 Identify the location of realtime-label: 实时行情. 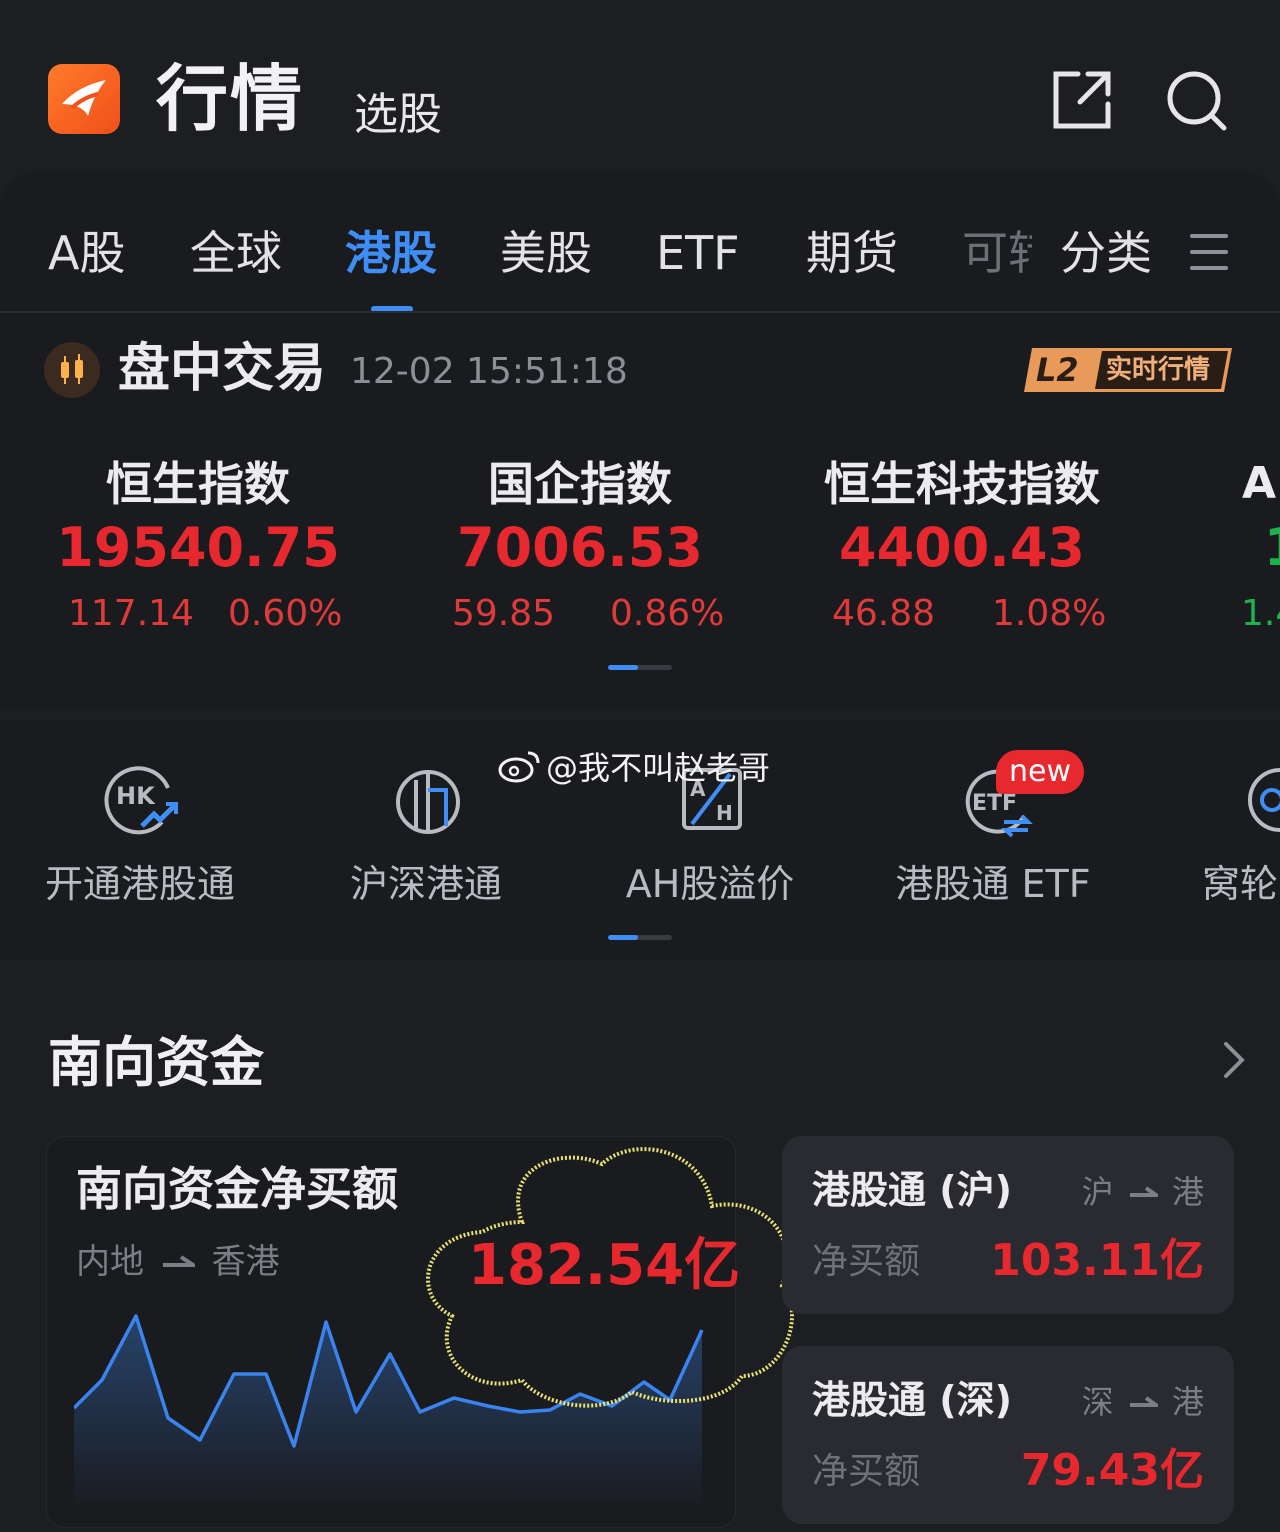
(1158, 370).